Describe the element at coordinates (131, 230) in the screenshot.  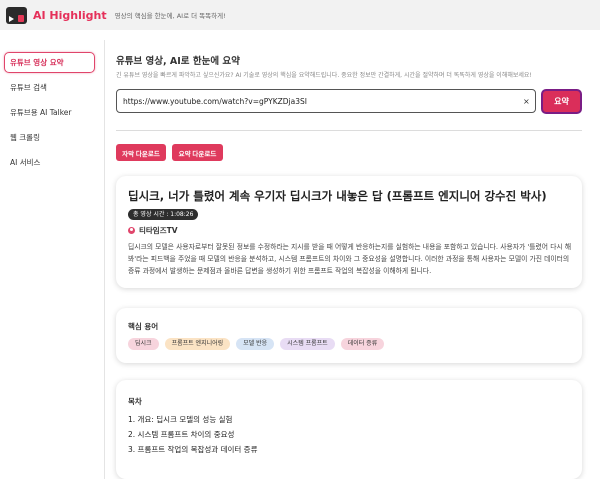
I see `person-icon` at that location.